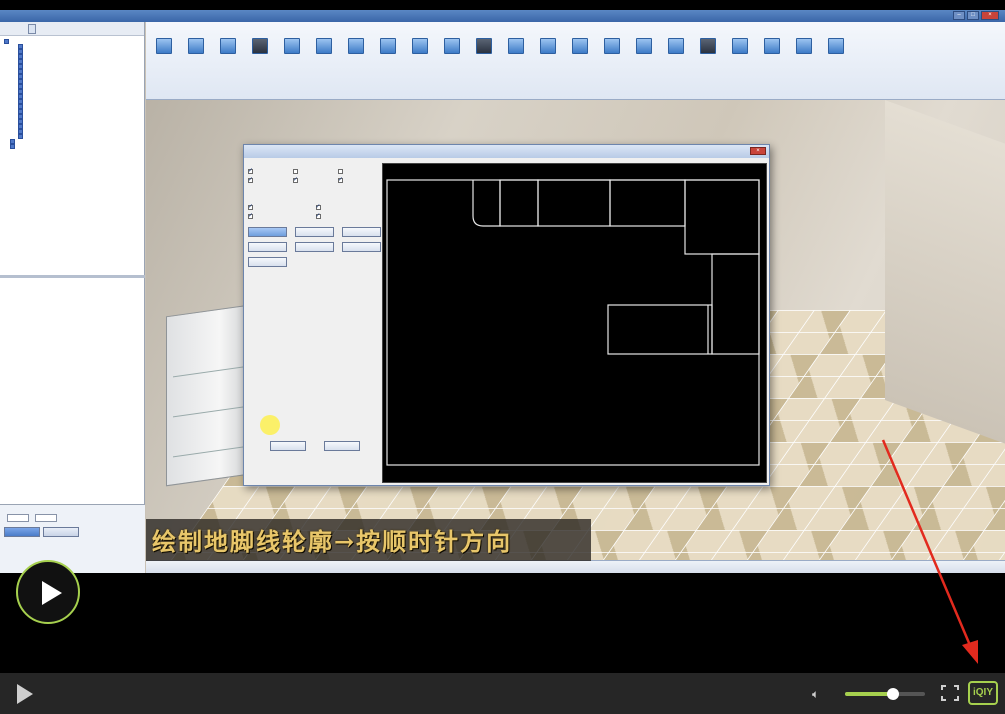 The width and height of the screenshot is (1005, 714). I want to click on fullscreen-icon, so click(950, 693).